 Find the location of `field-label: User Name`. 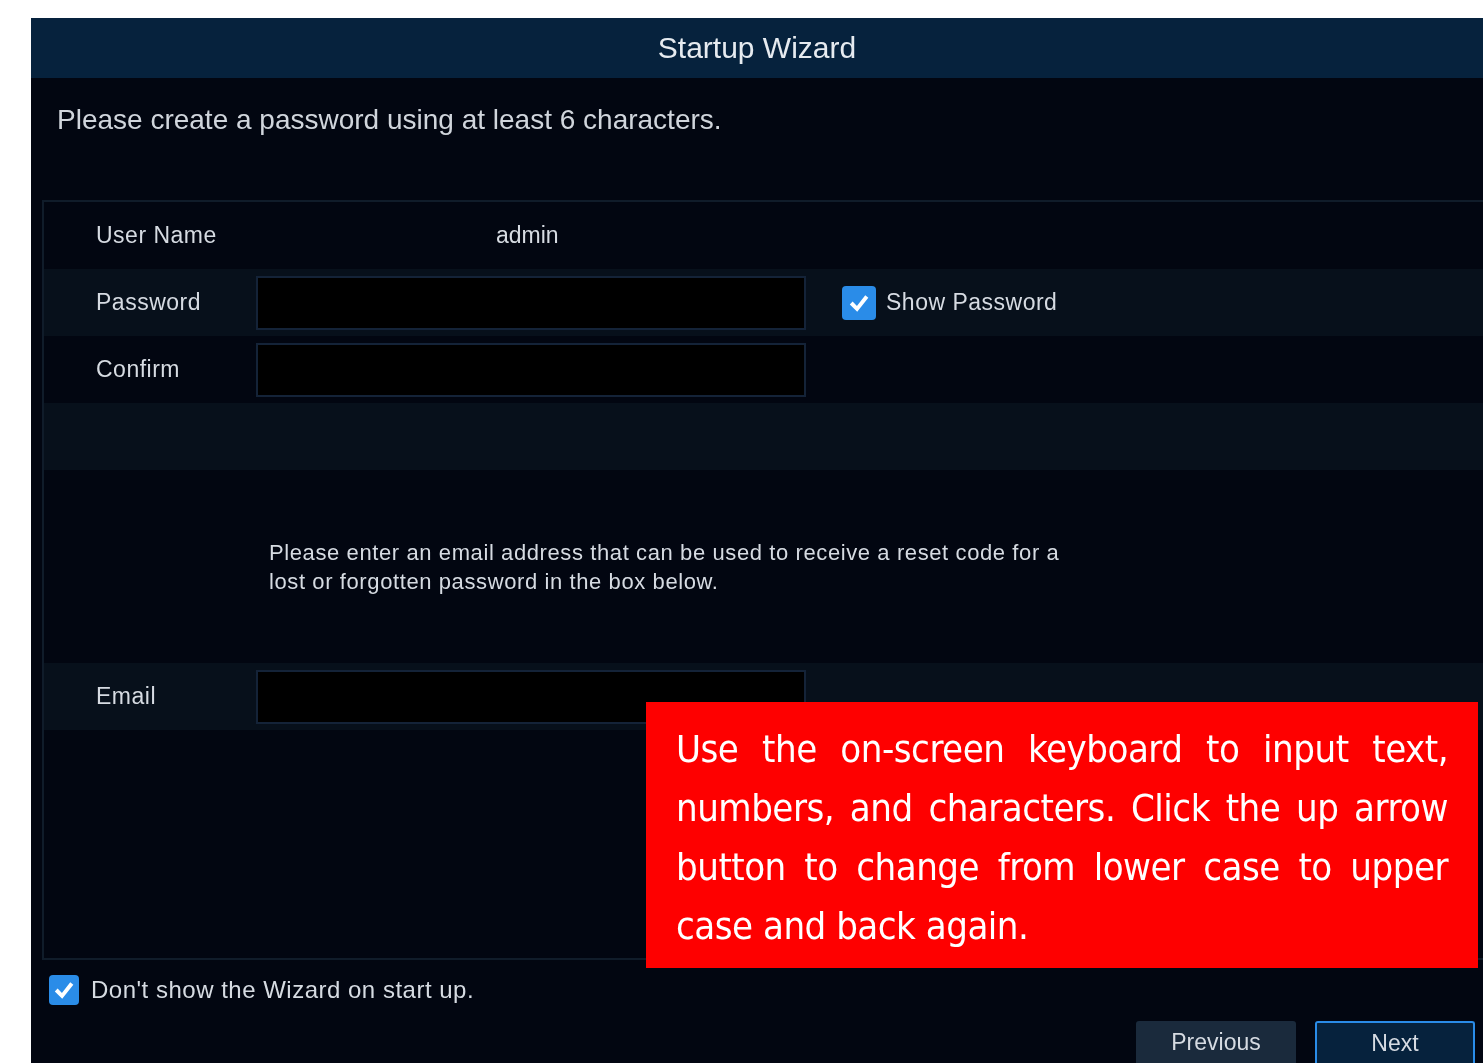

field-label: User Name is located at coordinates (156, 235).